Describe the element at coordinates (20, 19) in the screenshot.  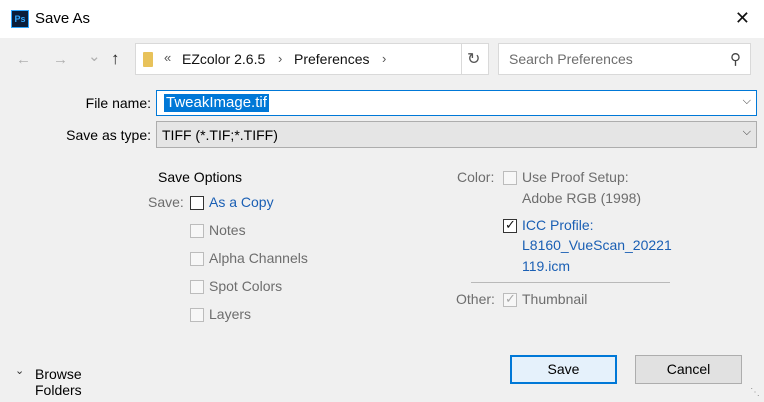
I see `photoshop-app-icon: Ps` at that location.